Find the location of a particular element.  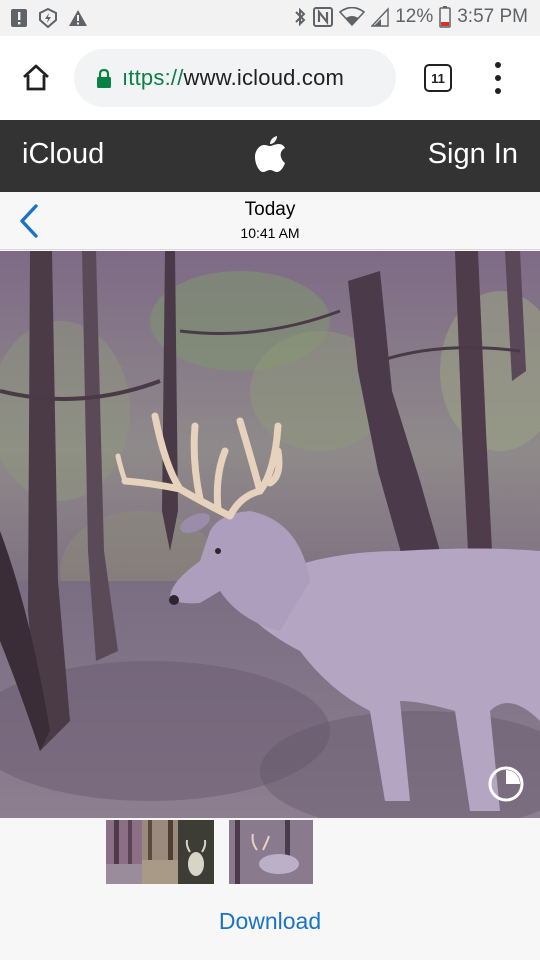

sign-in-link: Sign In is located at coordinates (473, 154).